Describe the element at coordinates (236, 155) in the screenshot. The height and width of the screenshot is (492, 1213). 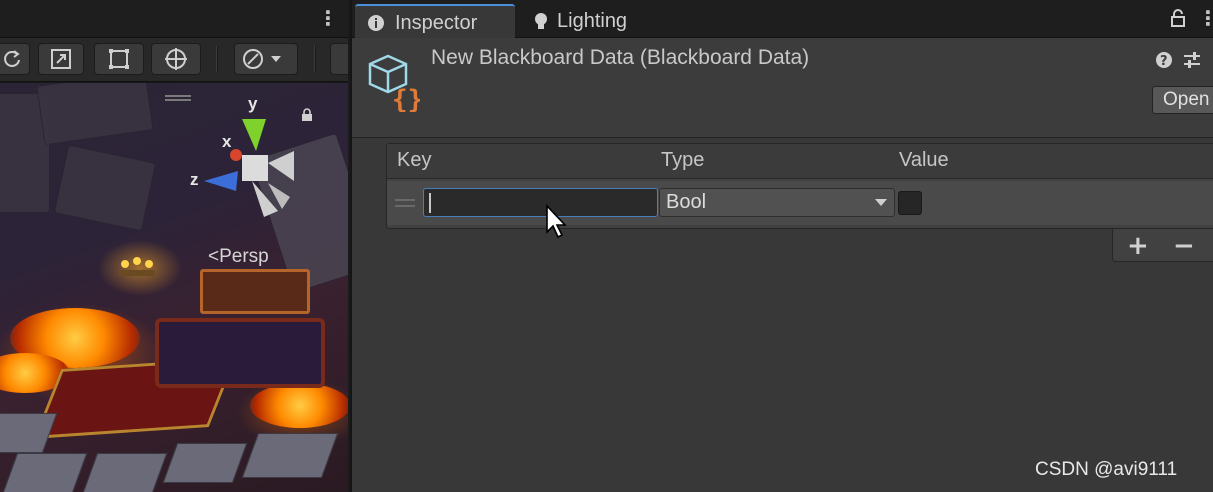
I see `gizmo-x-axis` at that location.